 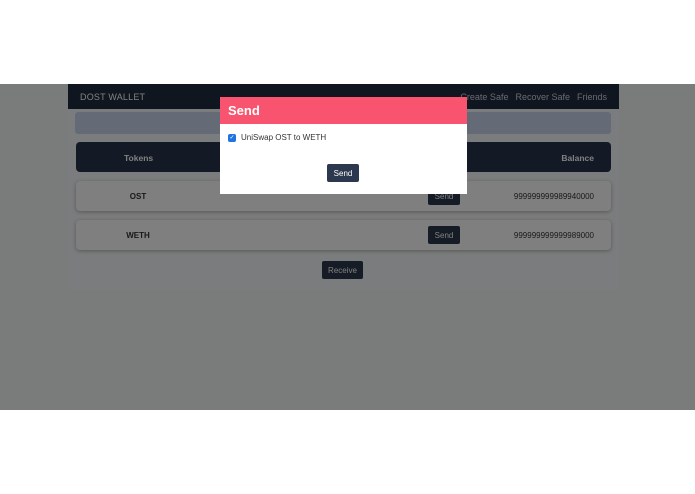 I want to click on modal-header: Send, so click(x=343, y=110).